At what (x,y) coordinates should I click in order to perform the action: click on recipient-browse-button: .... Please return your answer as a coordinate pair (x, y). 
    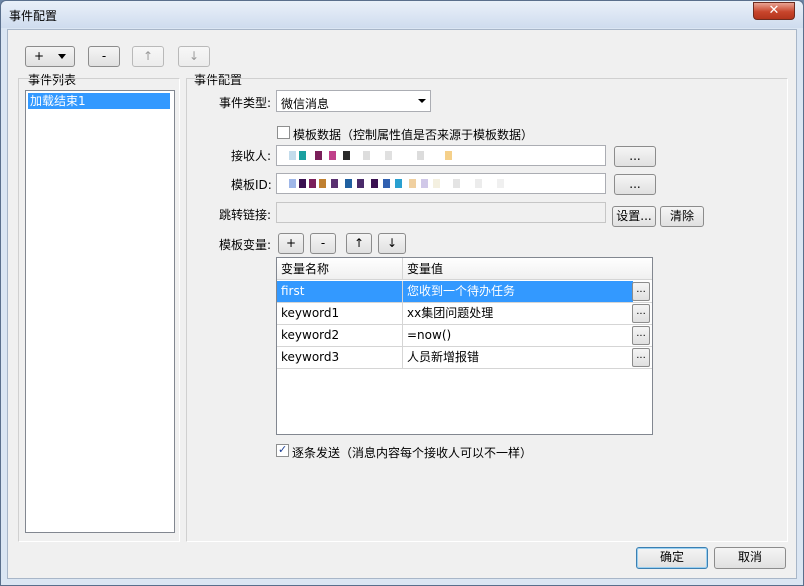
    Looking at the image, I should click on (635, 156).